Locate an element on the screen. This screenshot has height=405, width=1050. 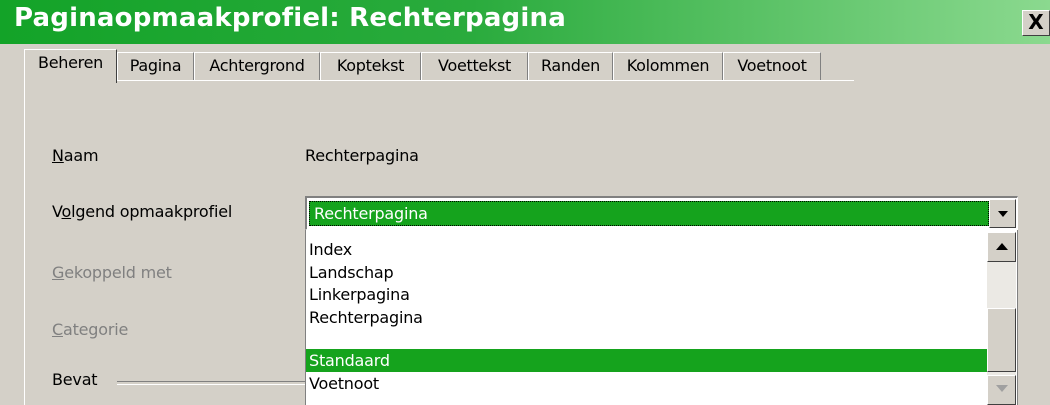
tab-label: Voetnoot is located at coordinates (772, 65).